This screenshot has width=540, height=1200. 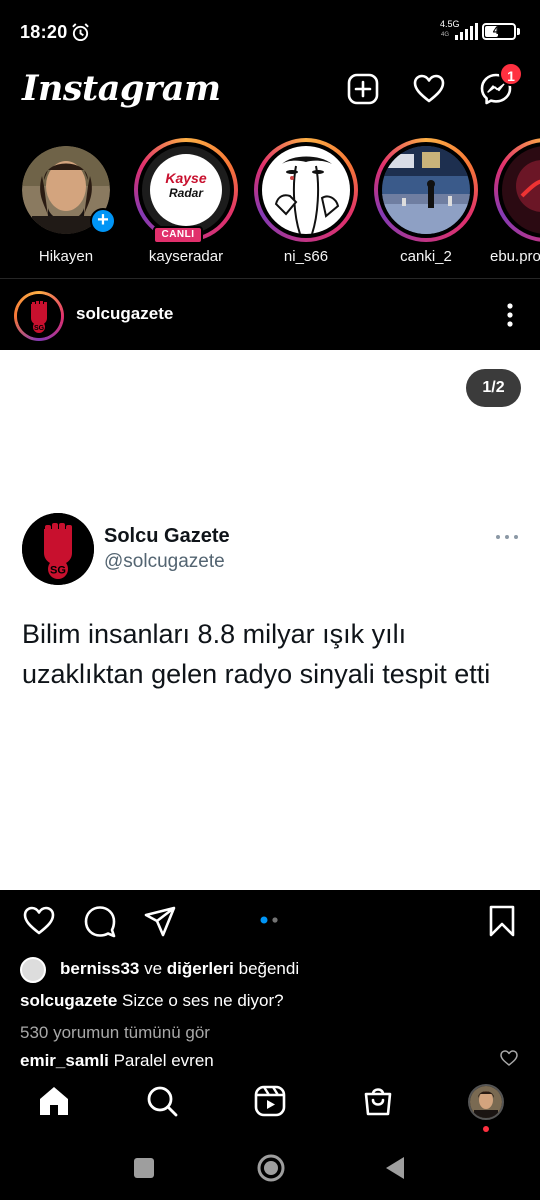 I want to click on app-header: Instagram, so click(x=270, y=92).